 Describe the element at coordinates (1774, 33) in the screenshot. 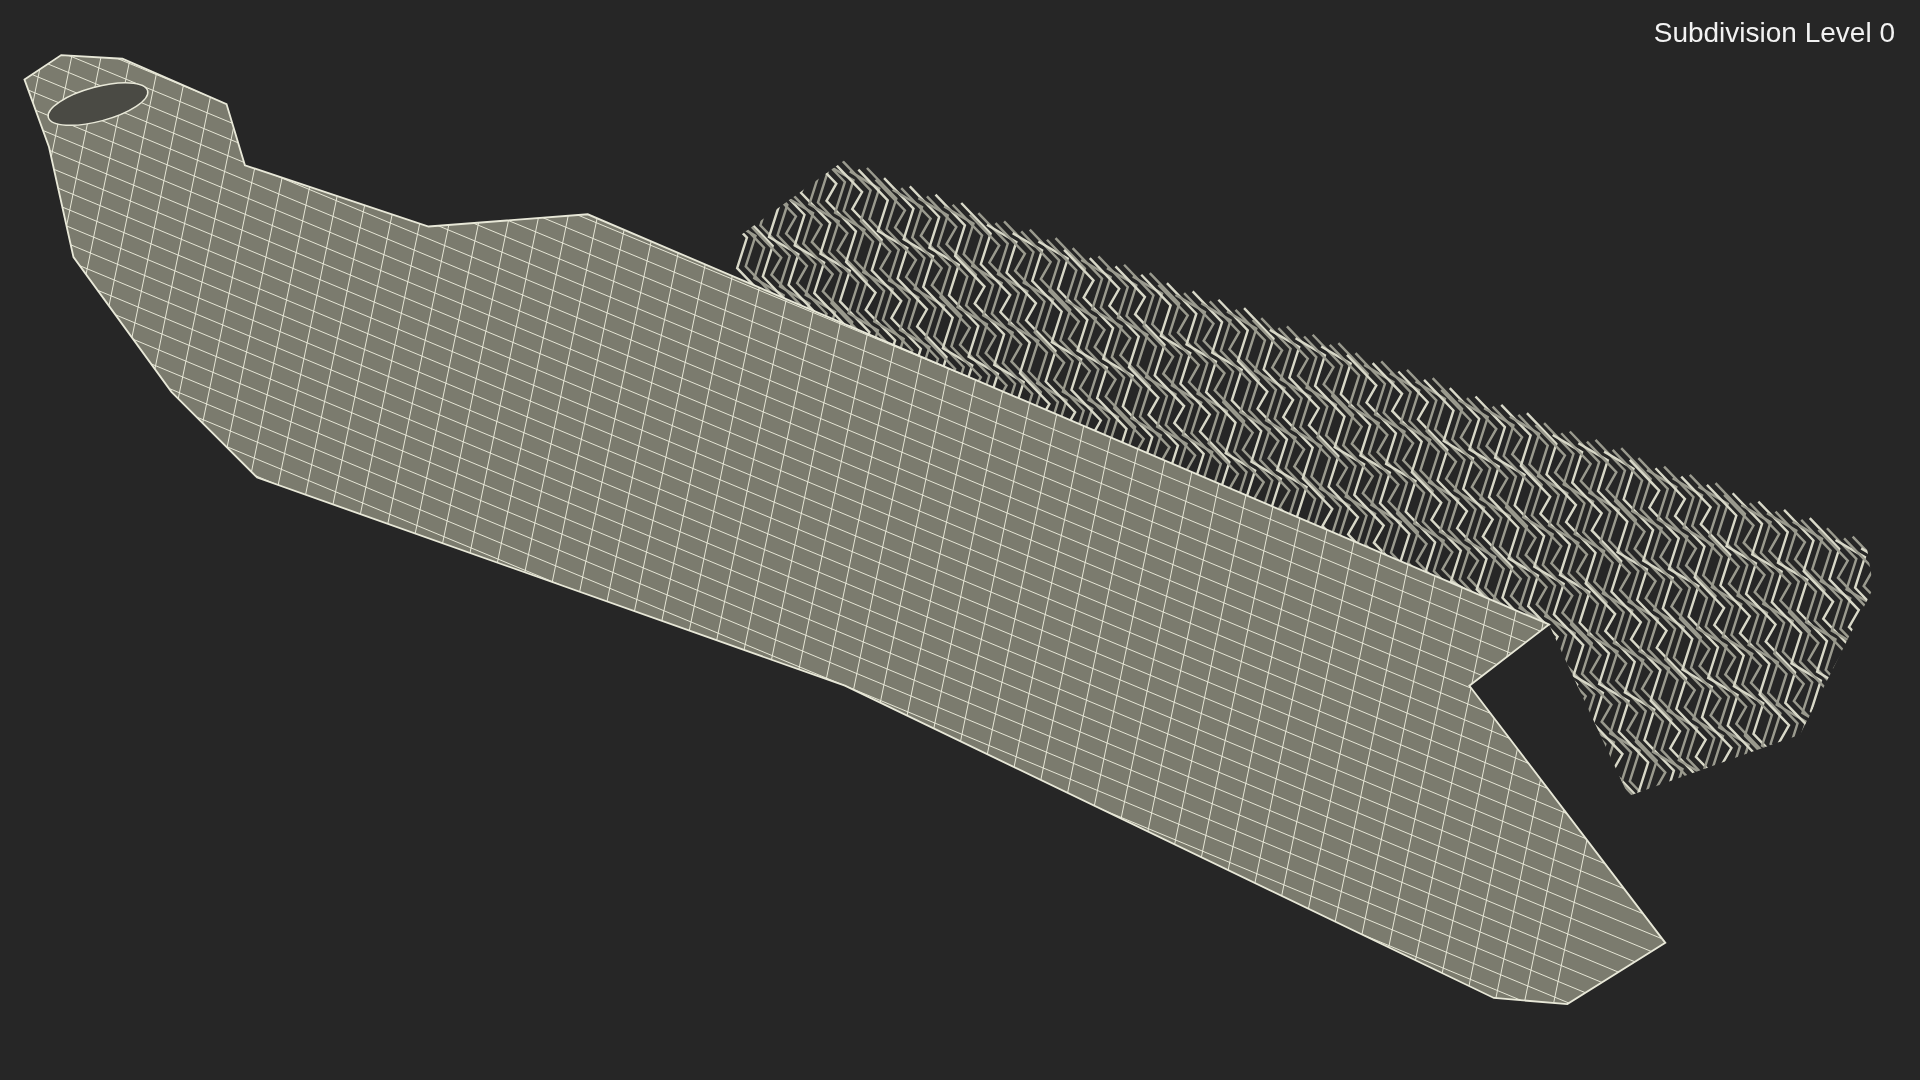

I see `viewport-label: Subdivision Level 0` at that location.